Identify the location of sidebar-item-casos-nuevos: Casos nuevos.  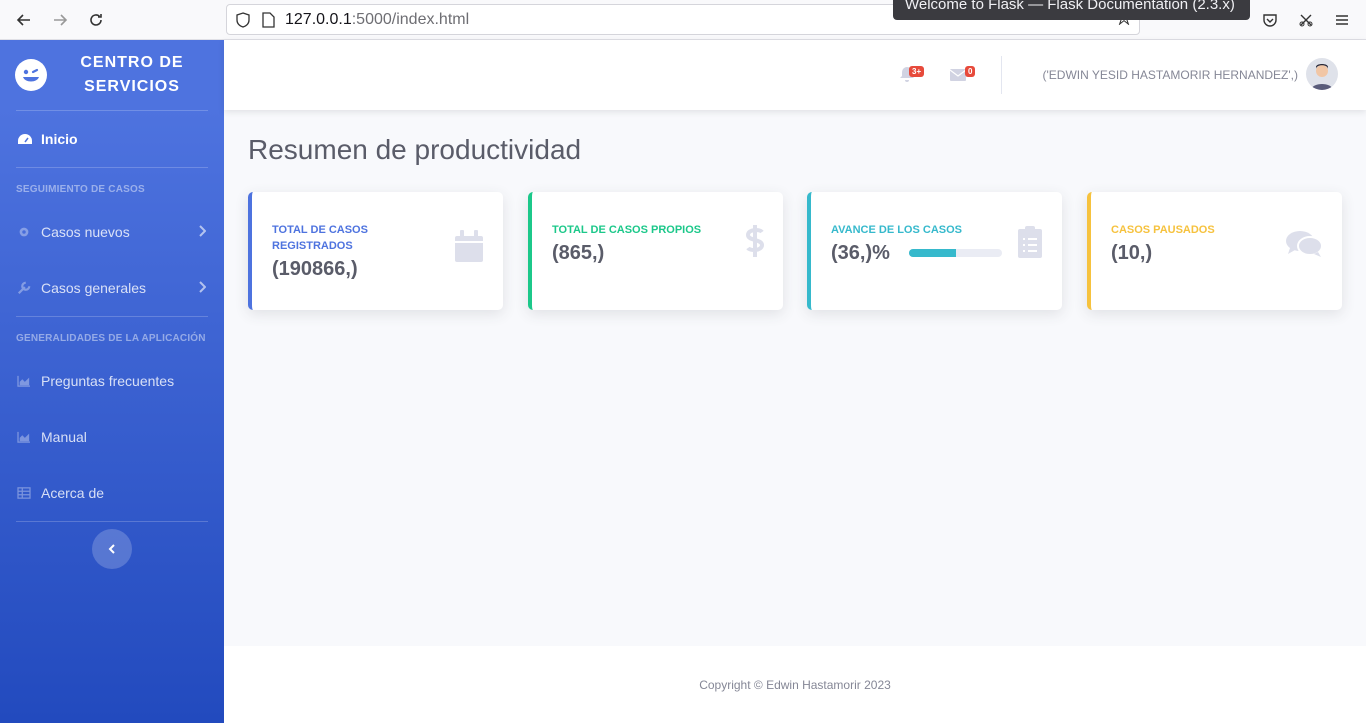
(112, 232).